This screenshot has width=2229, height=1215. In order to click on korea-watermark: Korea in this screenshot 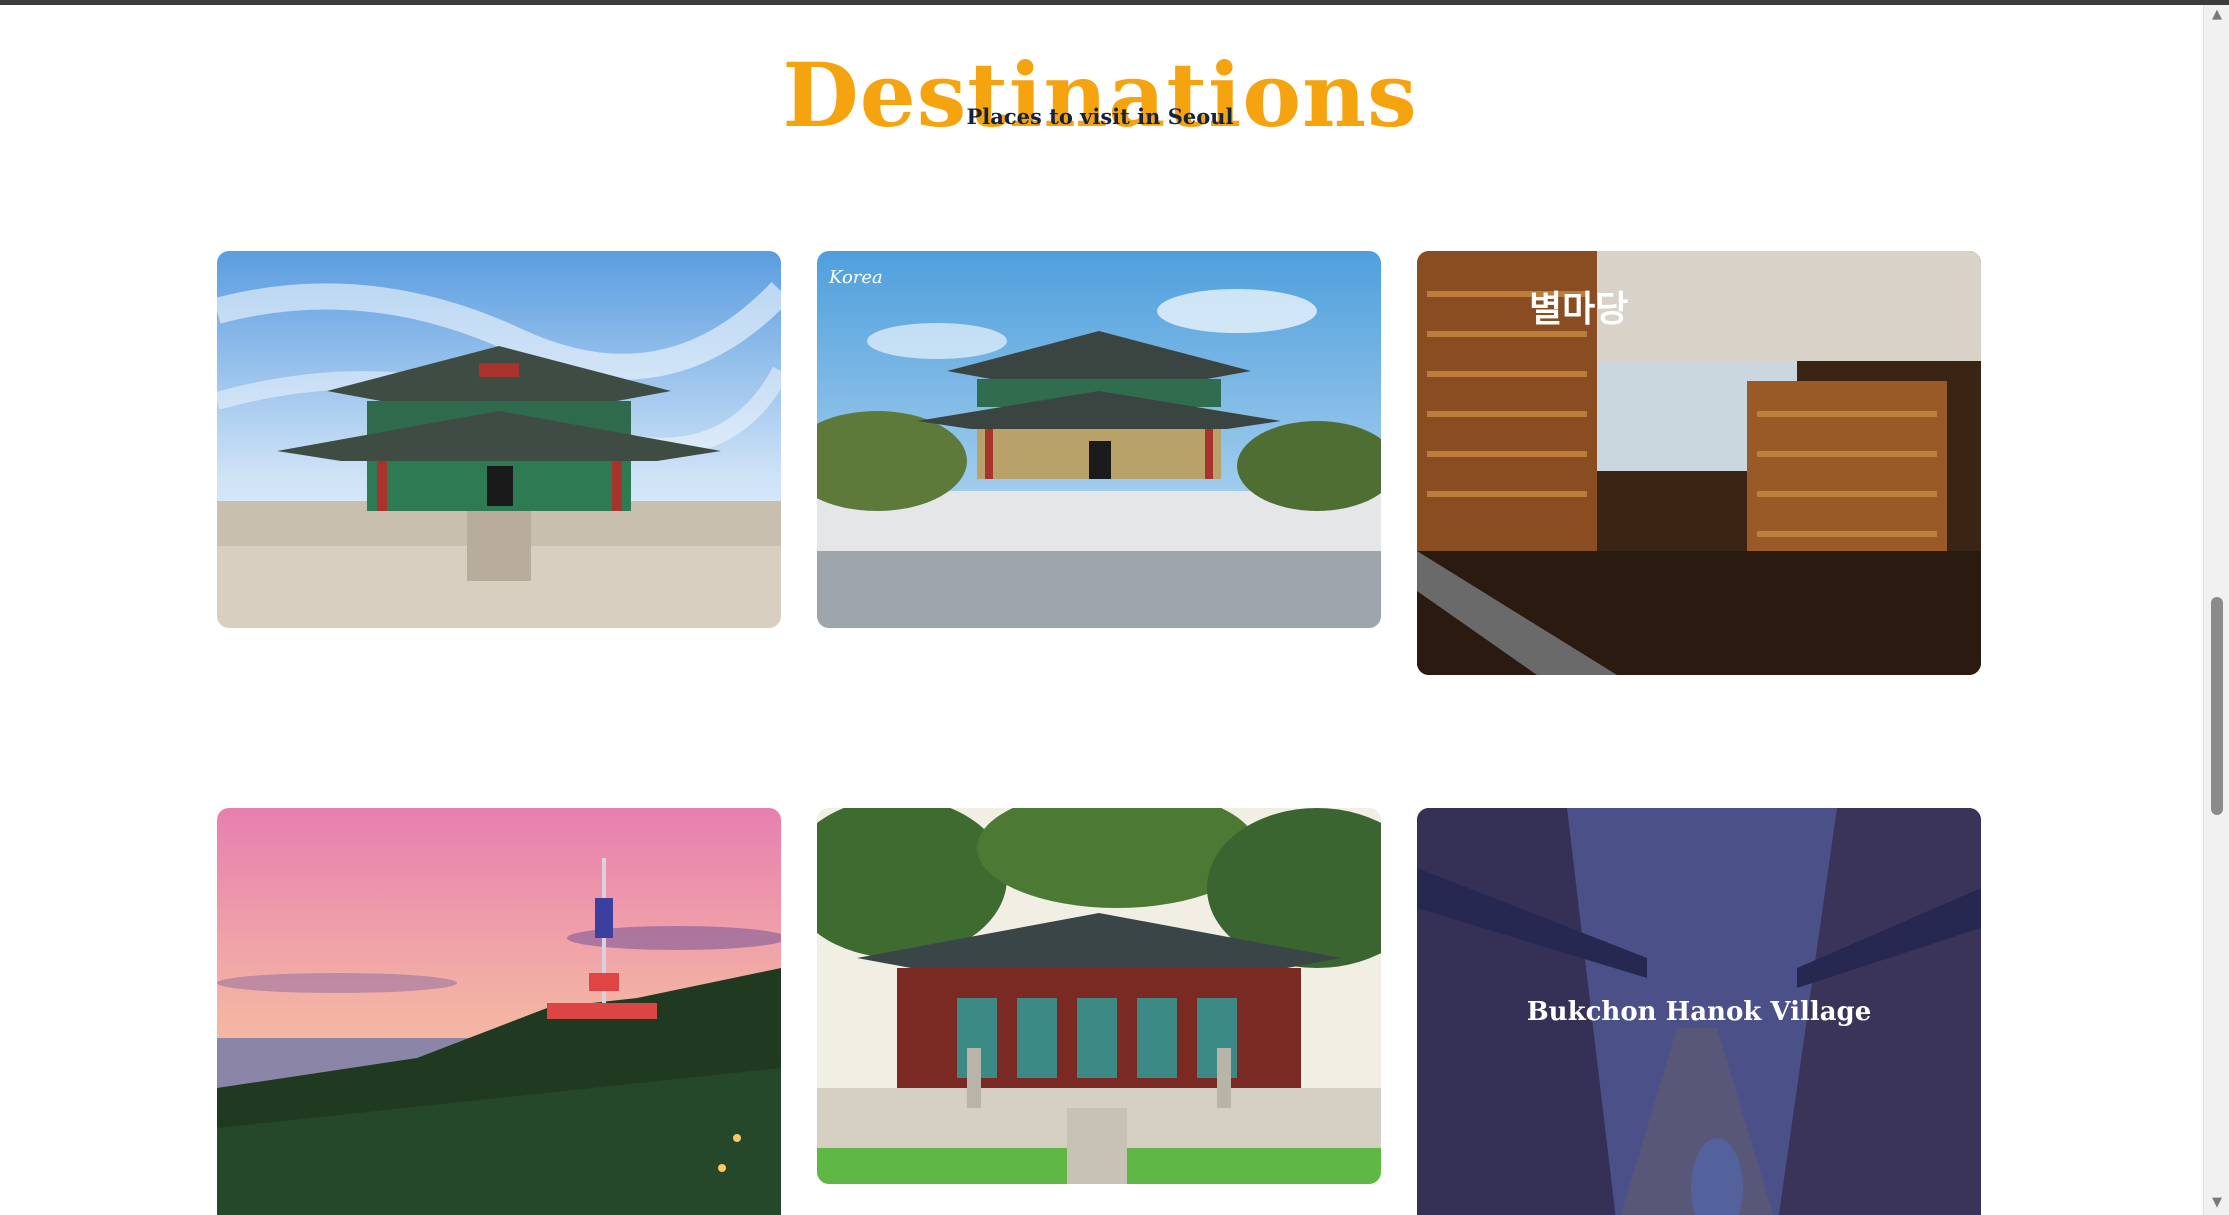, I will do `click(855, 277)`.